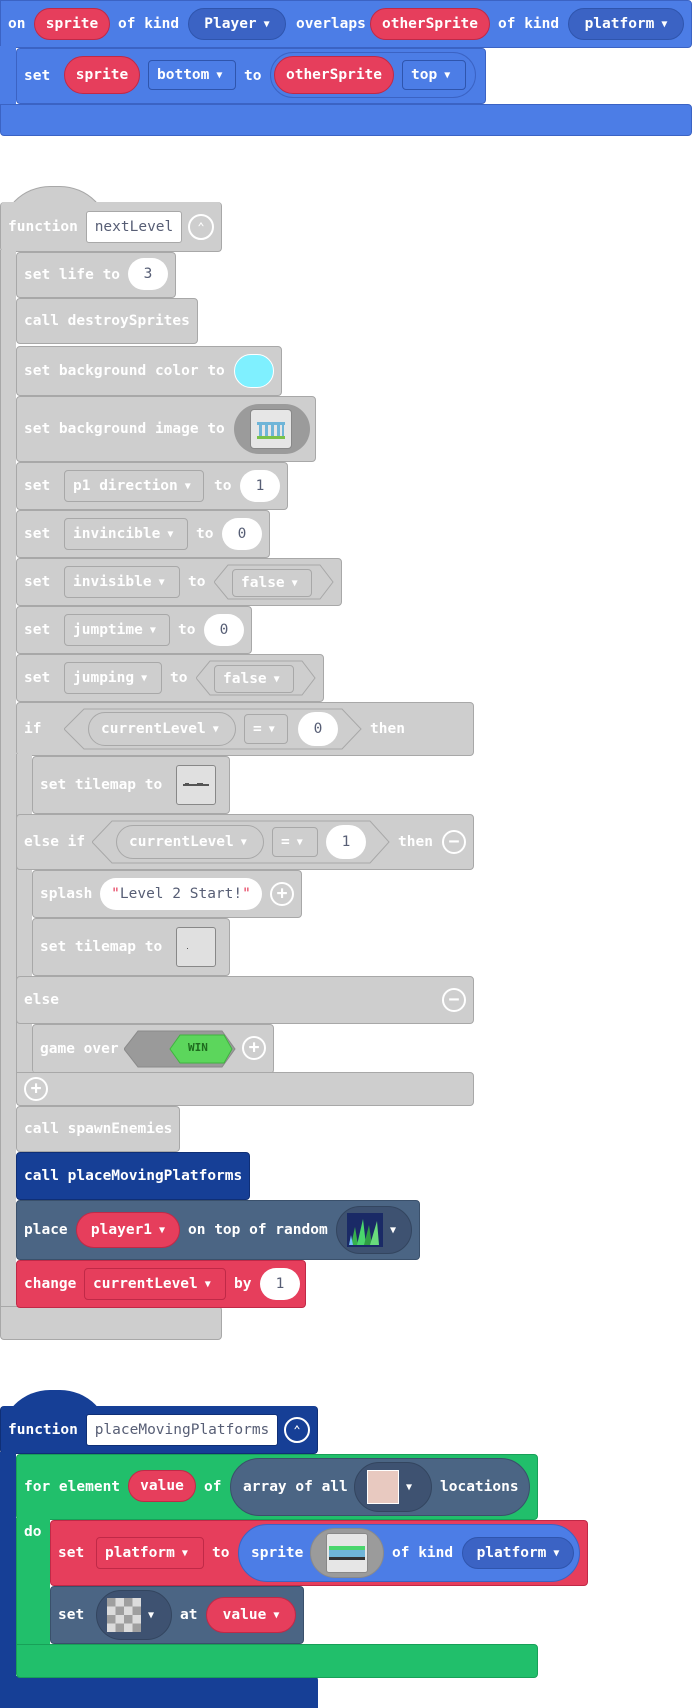 Image resolution: width=692 pixels, height=1708 pixels. Describe the element at coordinates (71, 1553) in the screenshot. I see `set-platform-label: set` at that location.